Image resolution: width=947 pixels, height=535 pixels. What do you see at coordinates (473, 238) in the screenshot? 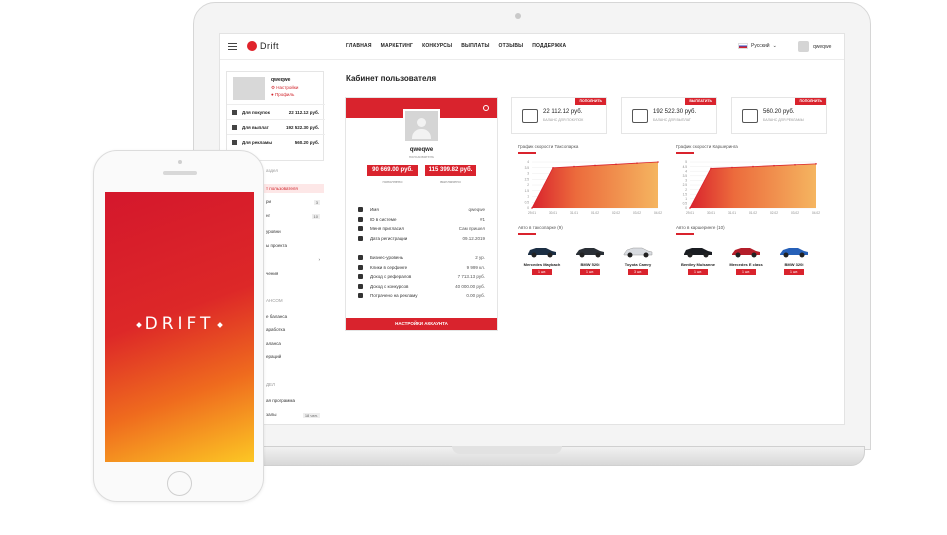
I see `info-value: 09.12.2019` at bounding box center [473, 238].